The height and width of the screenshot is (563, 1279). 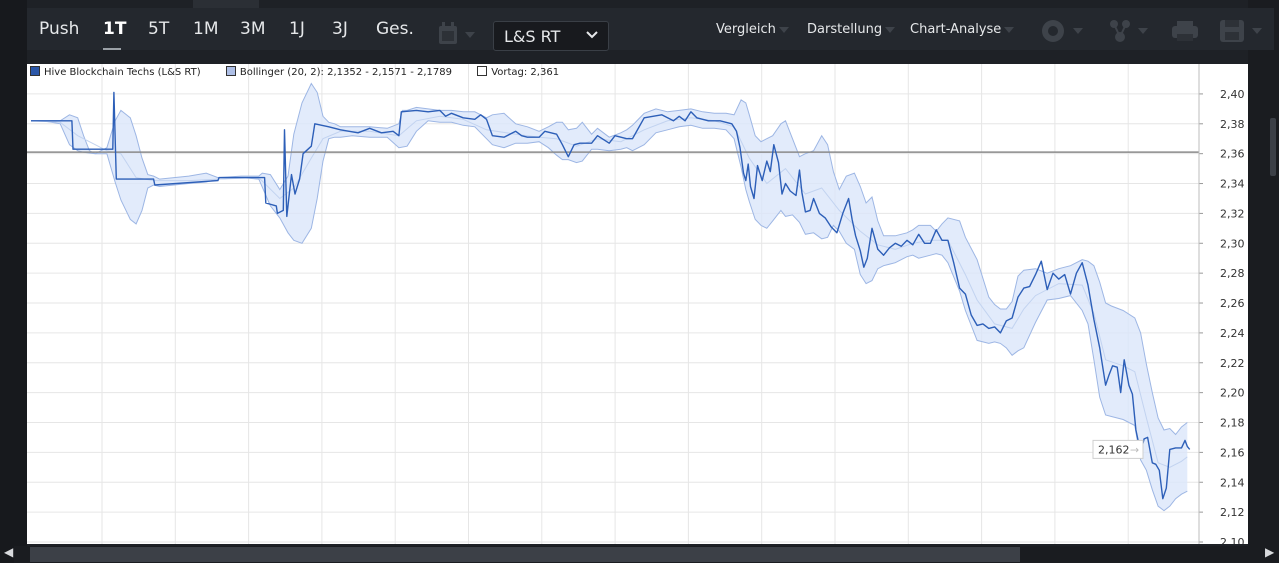 What do you see at coordinates (1232, 213) in the screenshot?
I see `y-tick-label: 2,32` at bounding box center [1232, 213].